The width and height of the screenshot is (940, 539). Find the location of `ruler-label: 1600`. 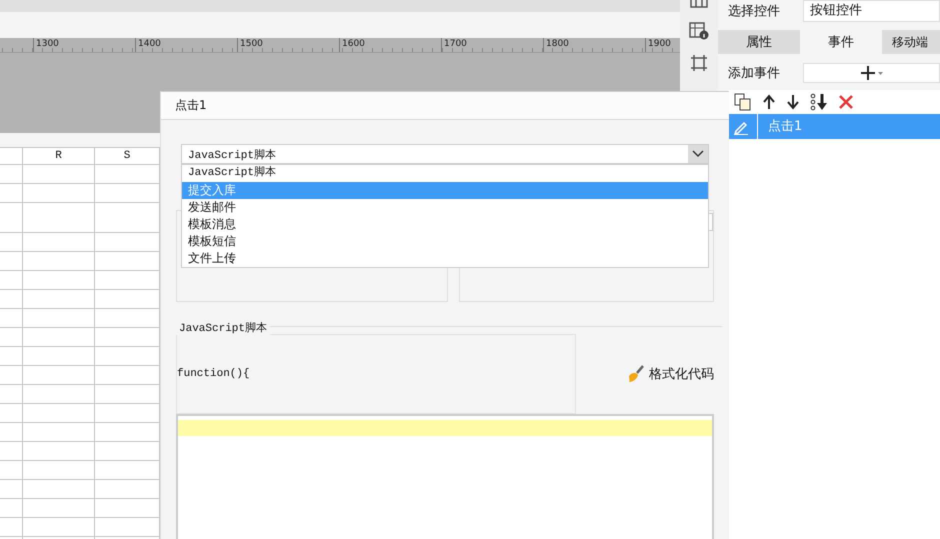

ruler-label: 1600 is located at coordinates (390, 45).